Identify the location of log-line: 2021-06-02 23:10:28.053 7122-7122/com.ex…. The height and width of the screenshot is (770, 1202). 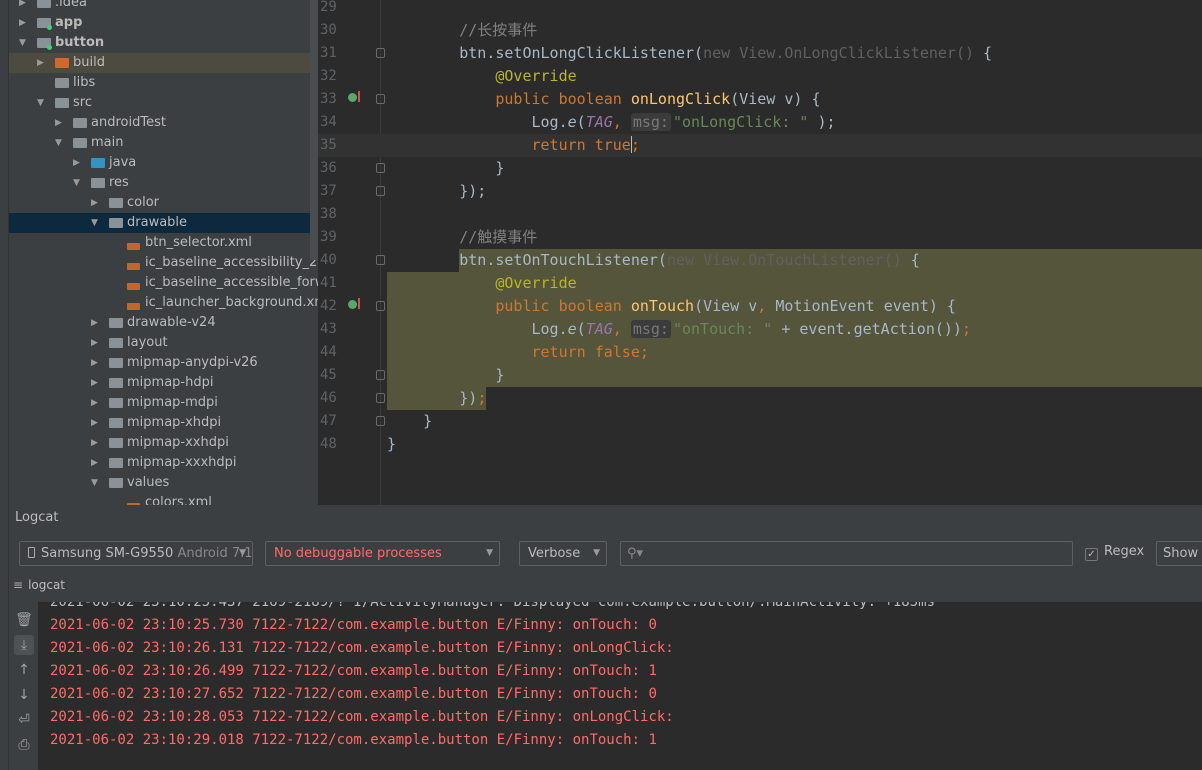
(362, 717).